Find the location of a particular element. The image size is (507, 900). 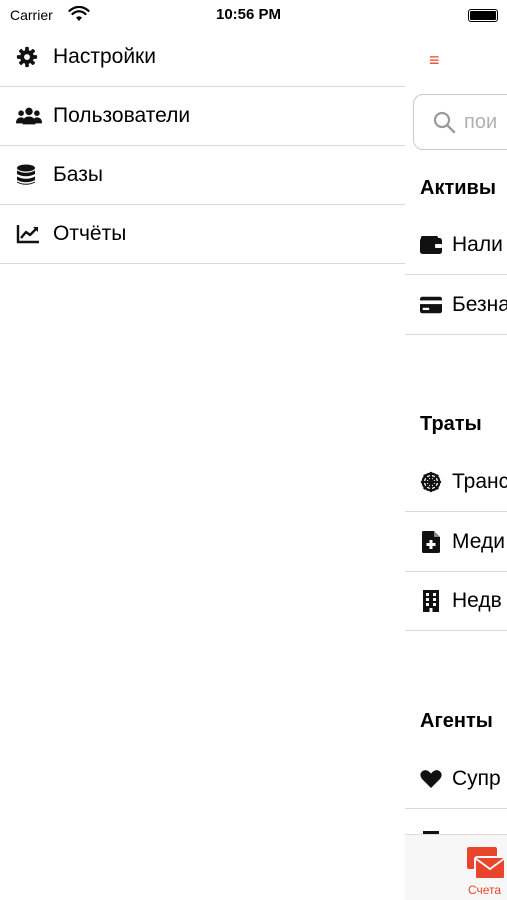

tab-bar: Счета is located at coordinates (456, 867).